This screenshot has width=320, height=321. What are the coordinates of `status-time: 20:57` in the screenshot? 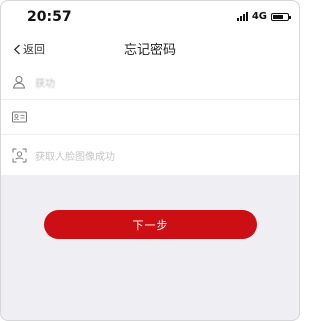 It's located at (49, 17).